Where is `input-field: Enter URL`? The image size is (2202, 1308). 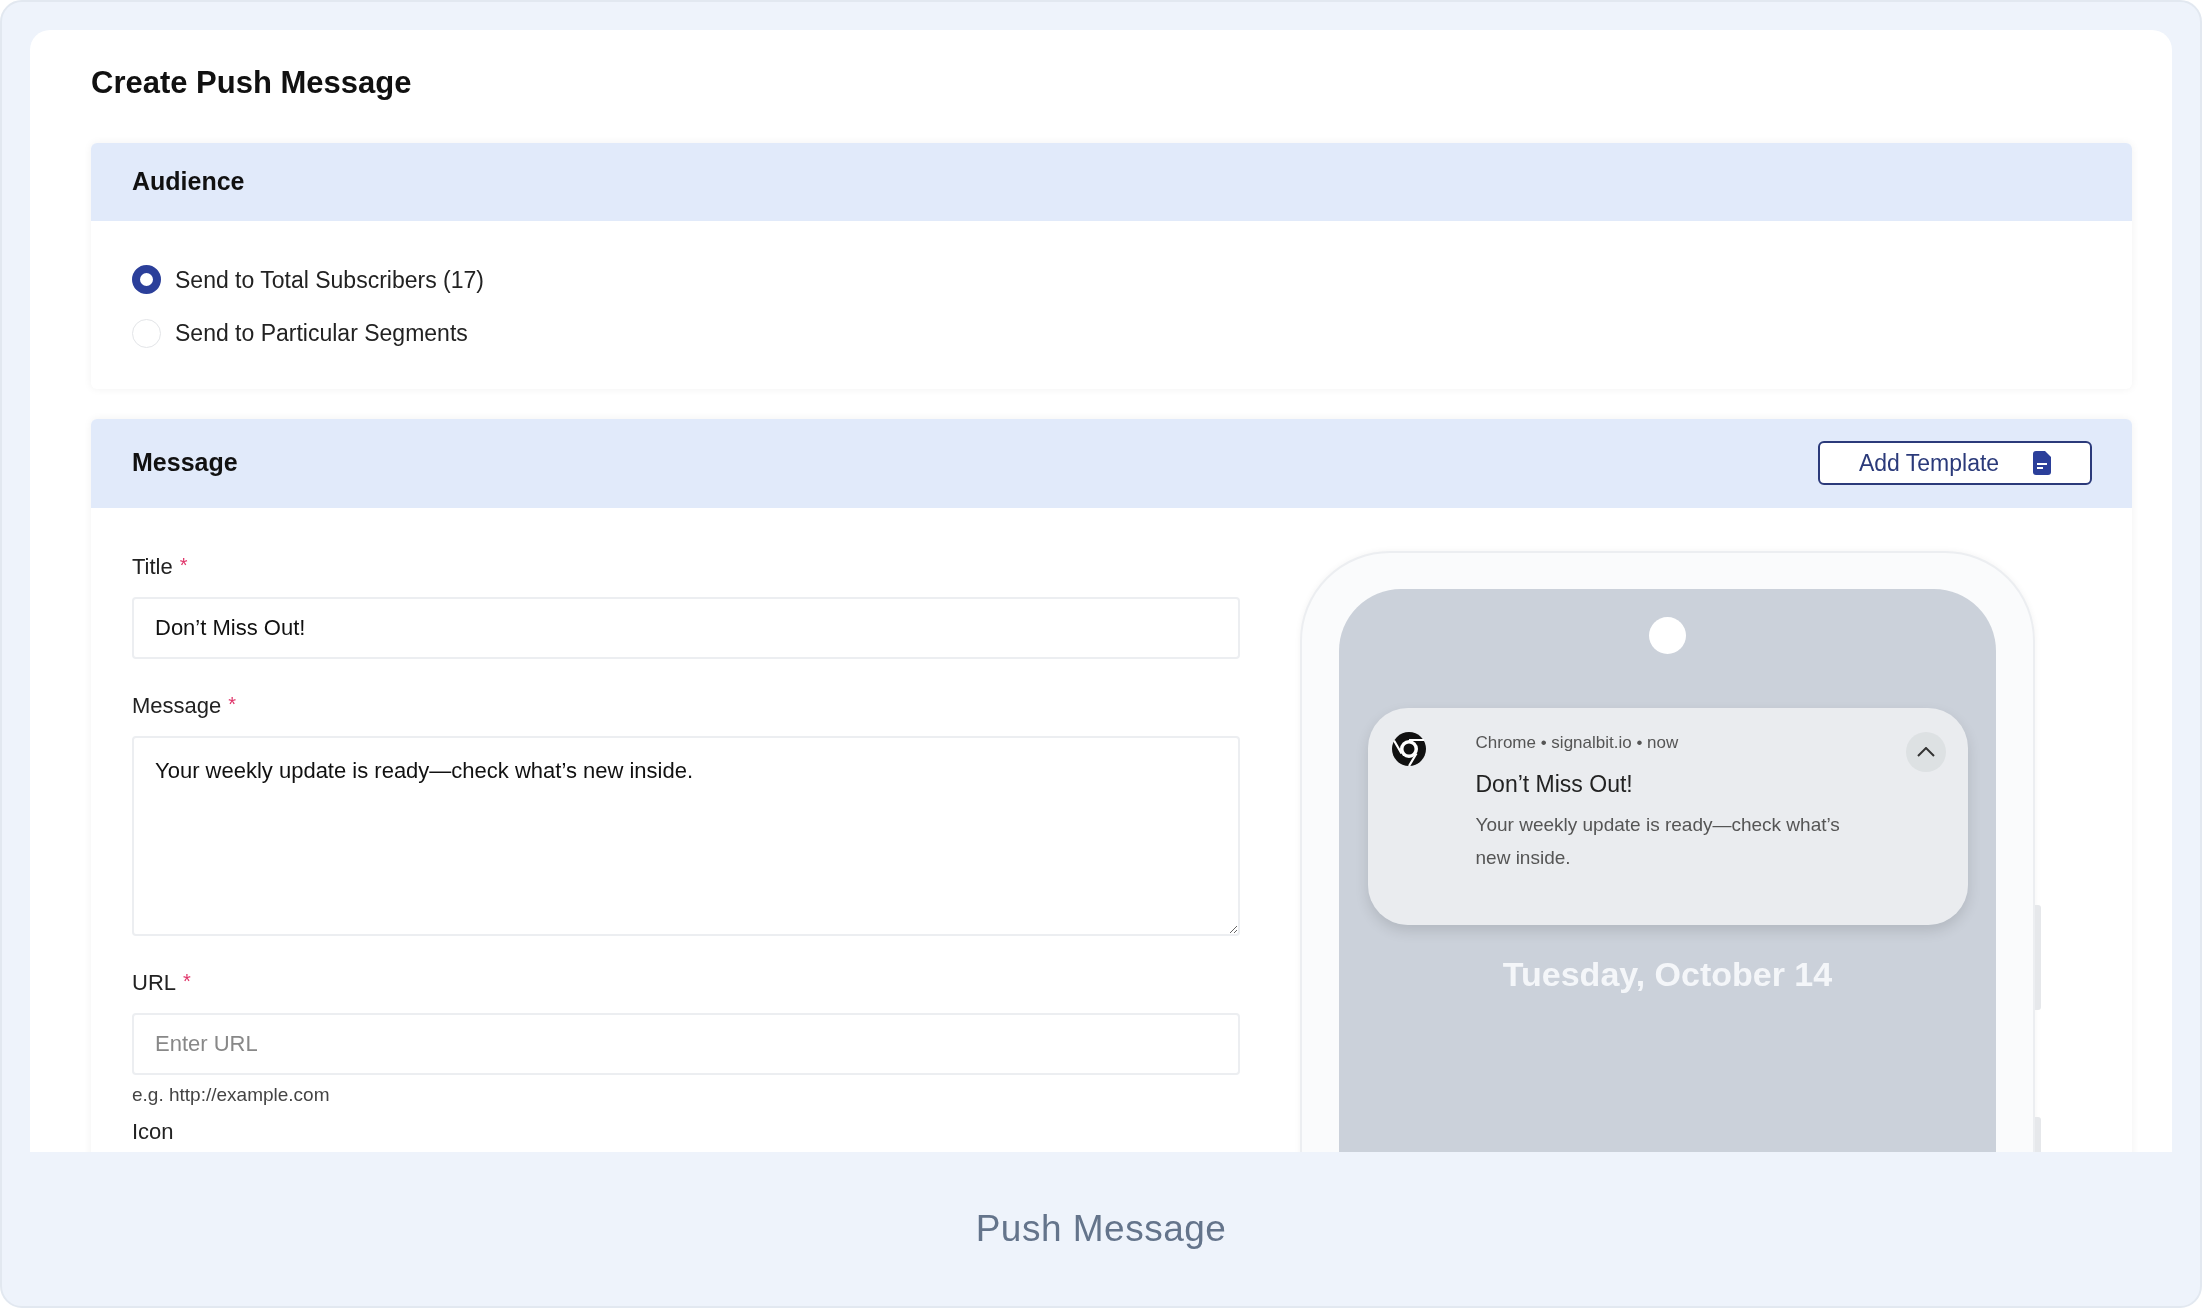 input-field: Enter URL is located at coordinates (686, 1043).